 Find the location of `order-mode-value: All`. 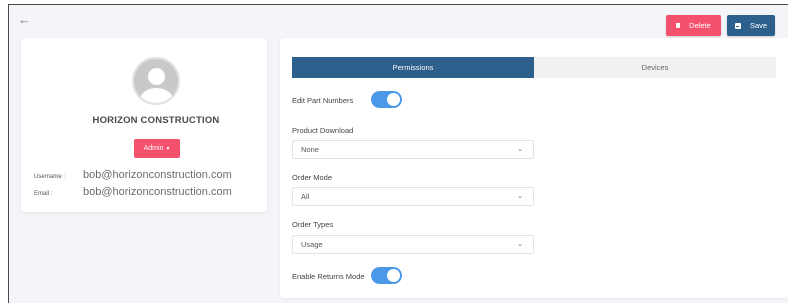

order-mode-value: All is located at coordinates (305, 196).